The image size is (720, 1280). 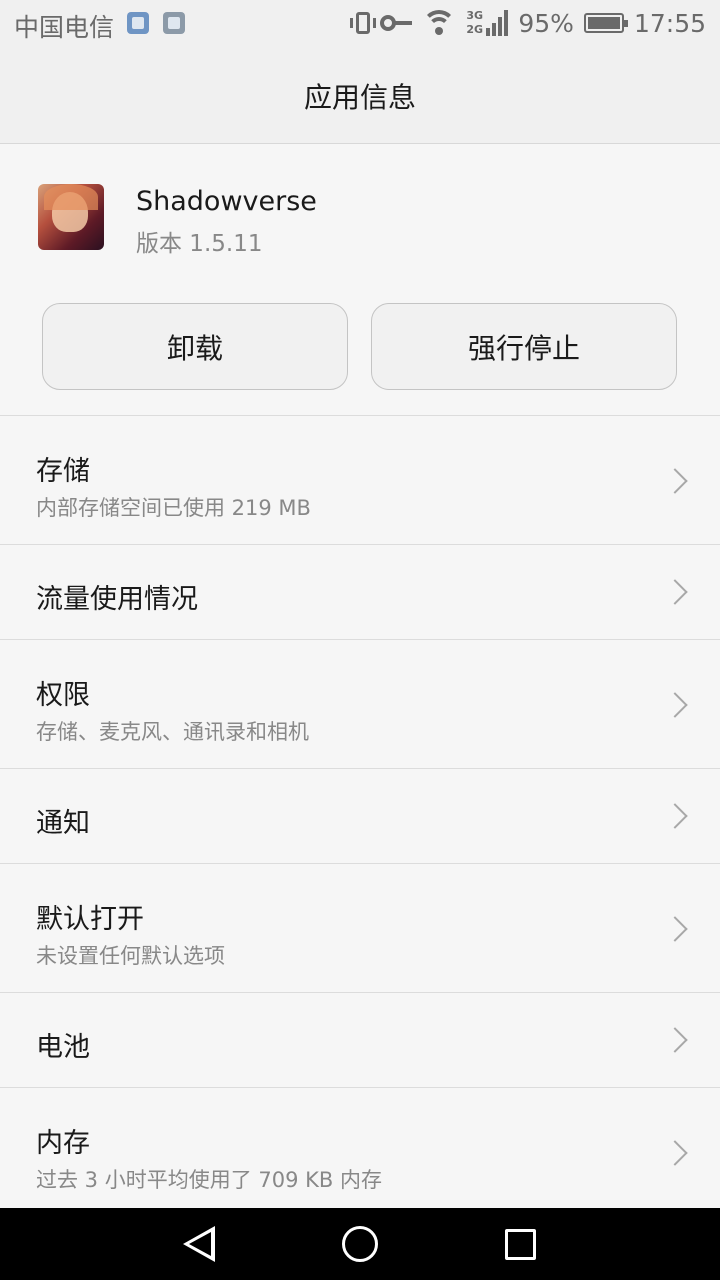 I want to click on back-icon, so click(x=199, y=1244).